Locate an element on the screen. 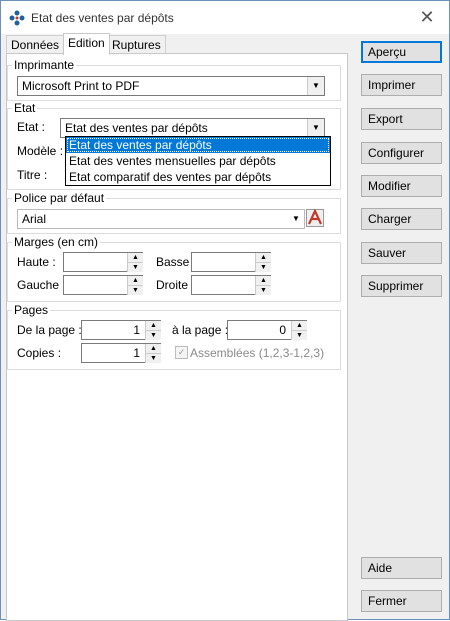 The height and width of the screenshot is (621, 450). dropdown-option: Etat des ventes mensuelles par dépôts is located at coordinates (198, 161).